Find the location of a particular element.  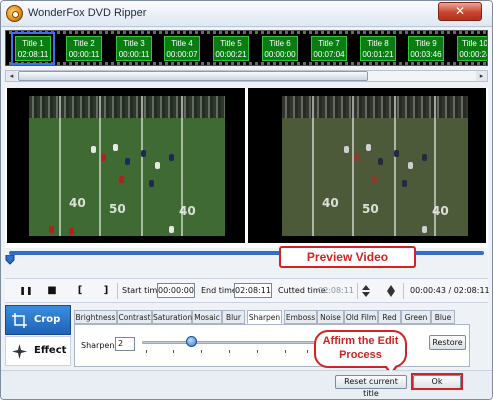

film-perforation-top is located at coordinates (246, 32).